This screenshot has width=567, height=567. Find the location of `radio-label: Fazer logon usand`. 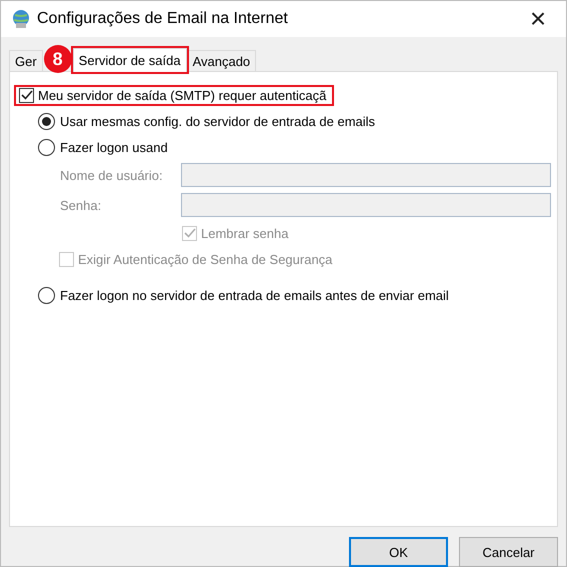

radio-label: Fazer logon usand is located at coordinates (114, 147).